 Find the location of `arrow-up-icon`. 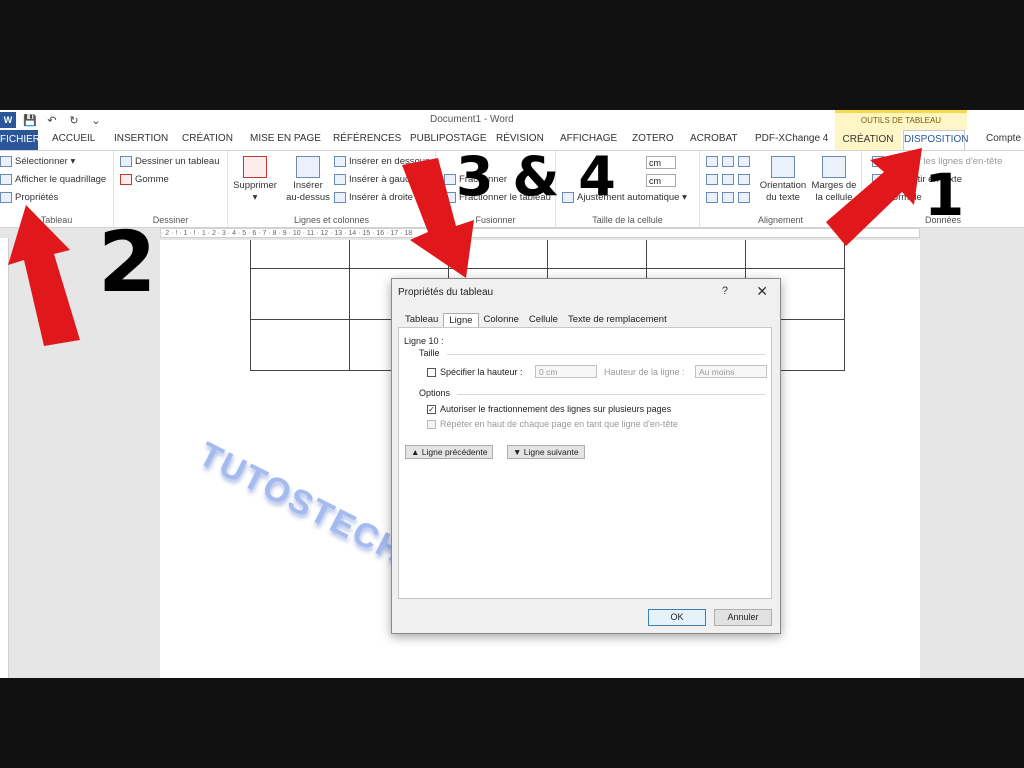

arrow-up-icon is located at coordinates (44, 275).